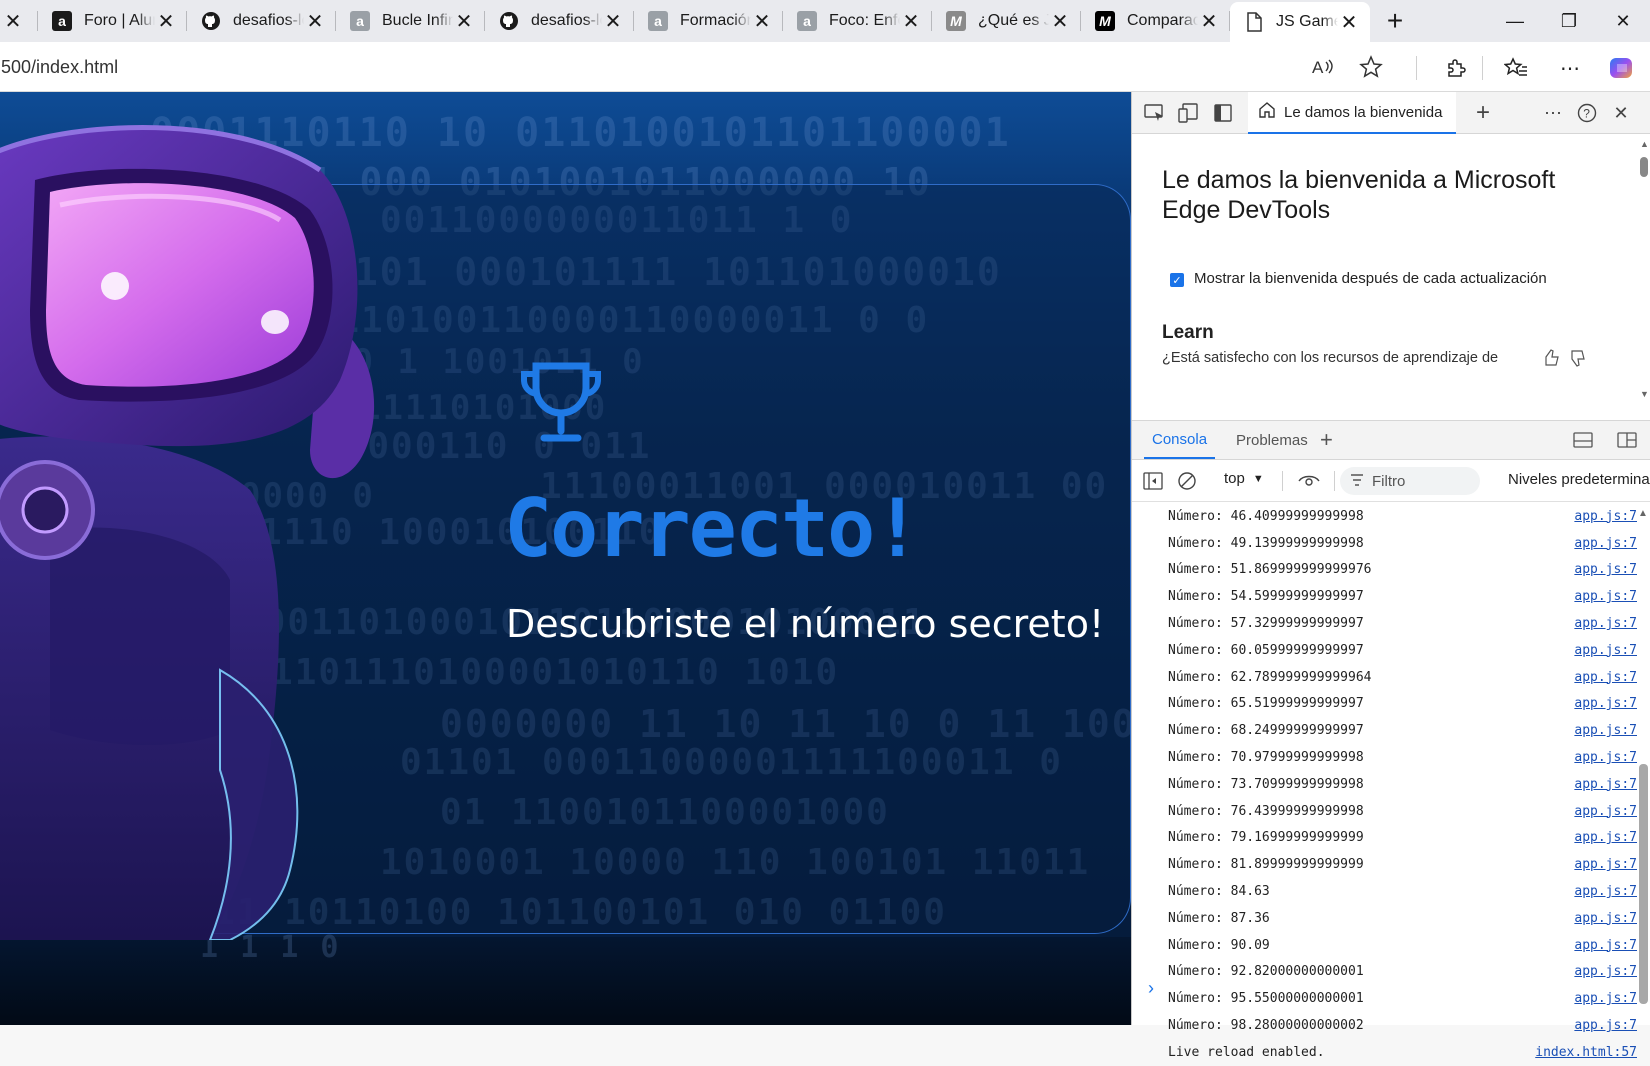  I want to click on devtools-panel-tabs: Consola Problemas +, so click(1391, 440).